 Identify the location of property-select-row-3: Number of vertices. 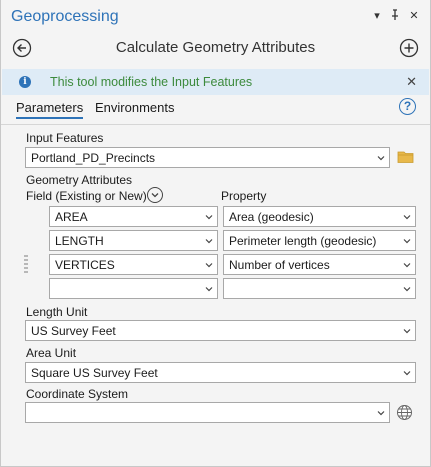
(319, 264).